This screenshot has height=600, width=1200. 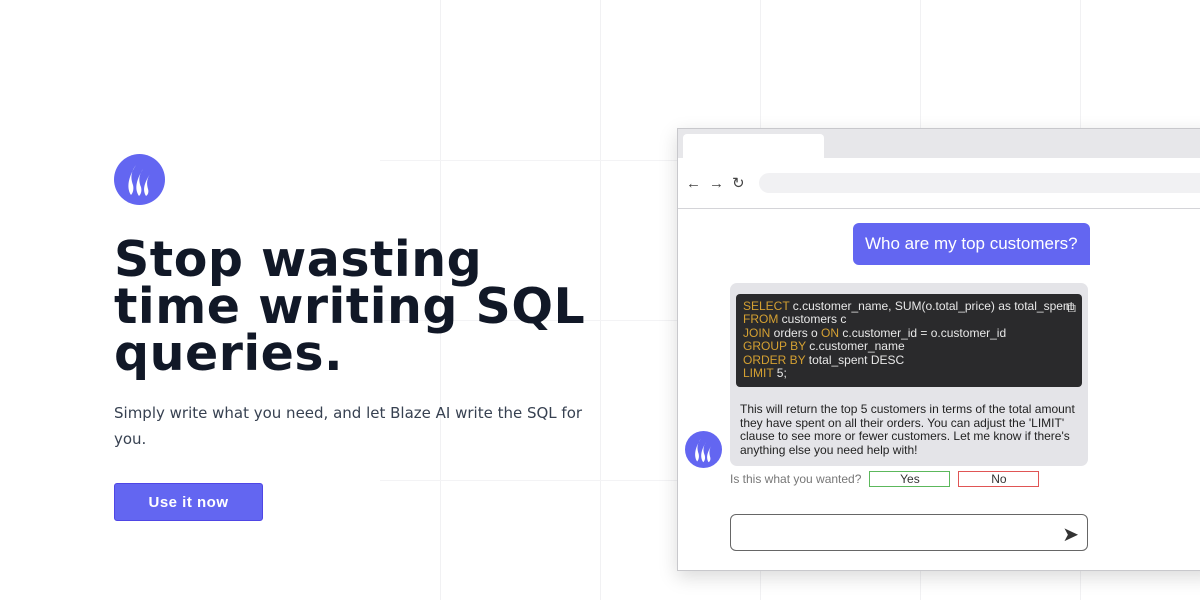 I want to click on feedback-prompt: Is this what you wanted?, so click(x=796, y=479).